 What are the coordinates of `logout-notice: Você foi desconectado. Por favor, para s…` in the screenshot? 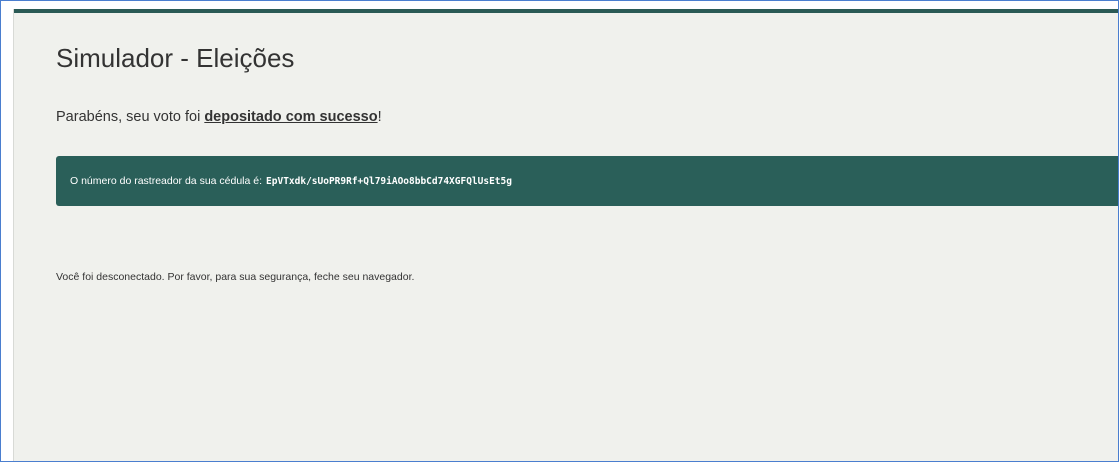 It's located at (235, 277).